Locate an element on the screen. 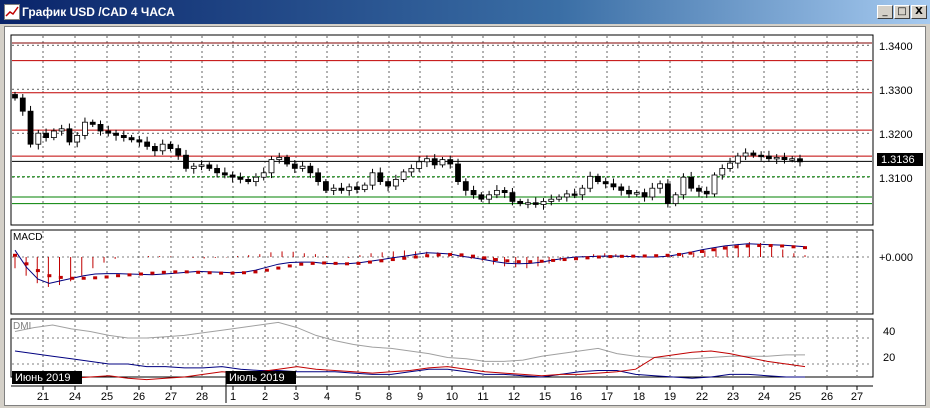  month-label: Июнь 2019 is located at coordinates (43, 378).